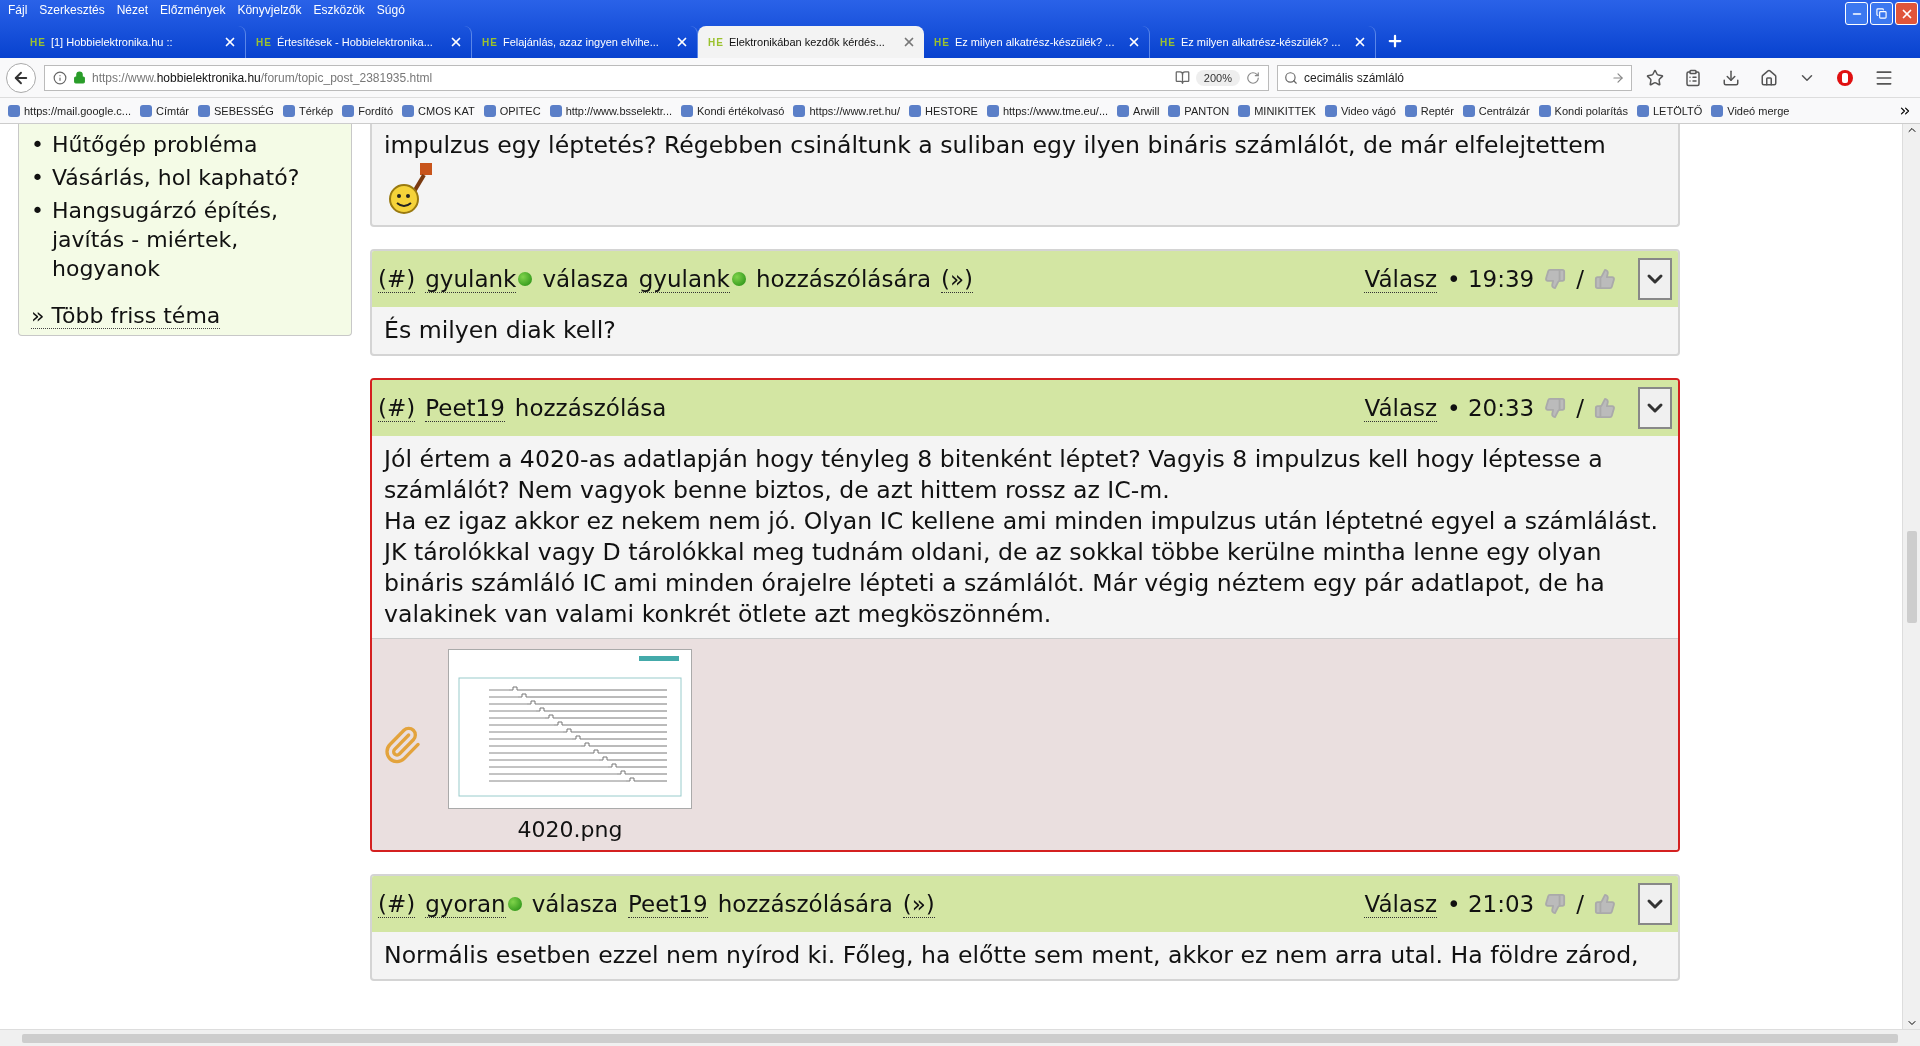  I want to click on minimize-button, so click(1856, 13).